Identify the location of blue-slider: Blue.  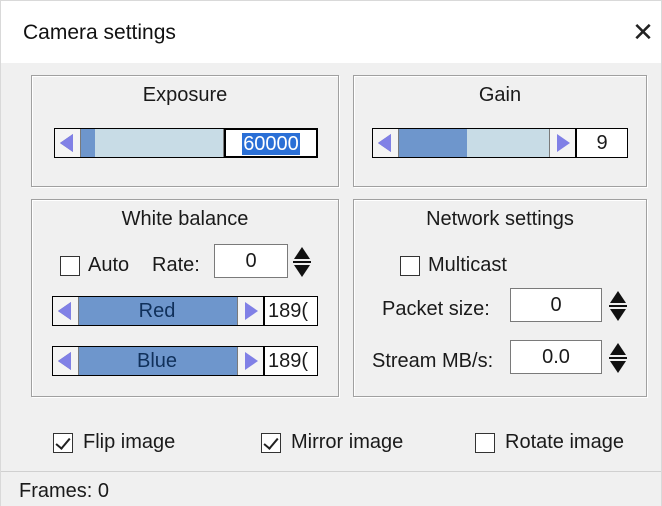
(158, 361).